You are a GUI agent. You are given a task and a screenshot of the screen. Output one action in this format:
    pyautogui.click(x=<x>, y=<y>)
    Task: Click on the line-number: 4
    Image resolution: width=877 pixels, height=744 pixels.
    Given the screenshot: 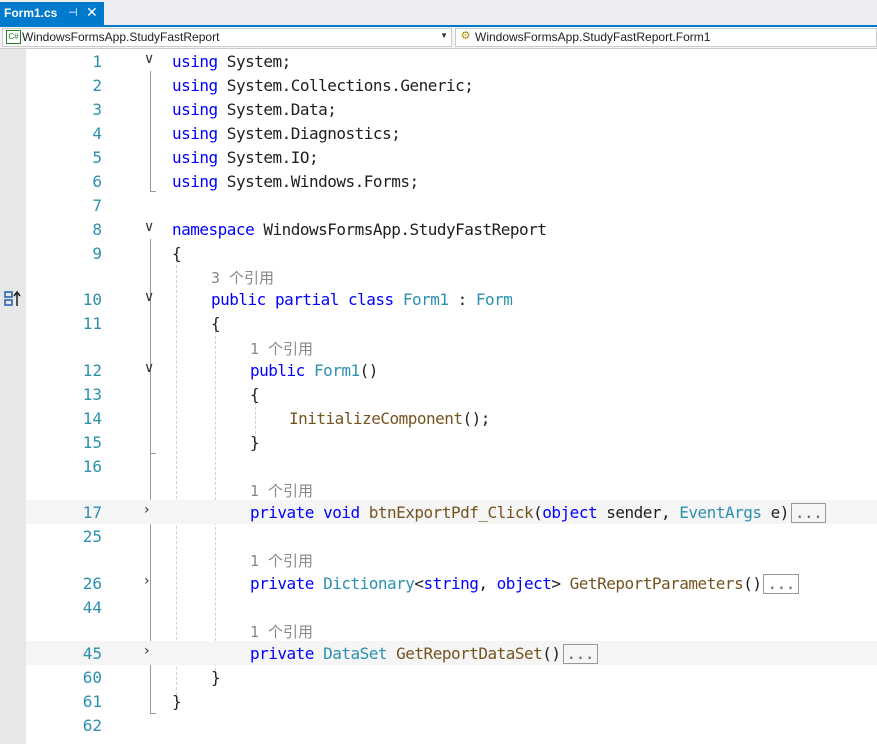 What is the action you would take?
    pyautogui.click(x=97, y=133)
    